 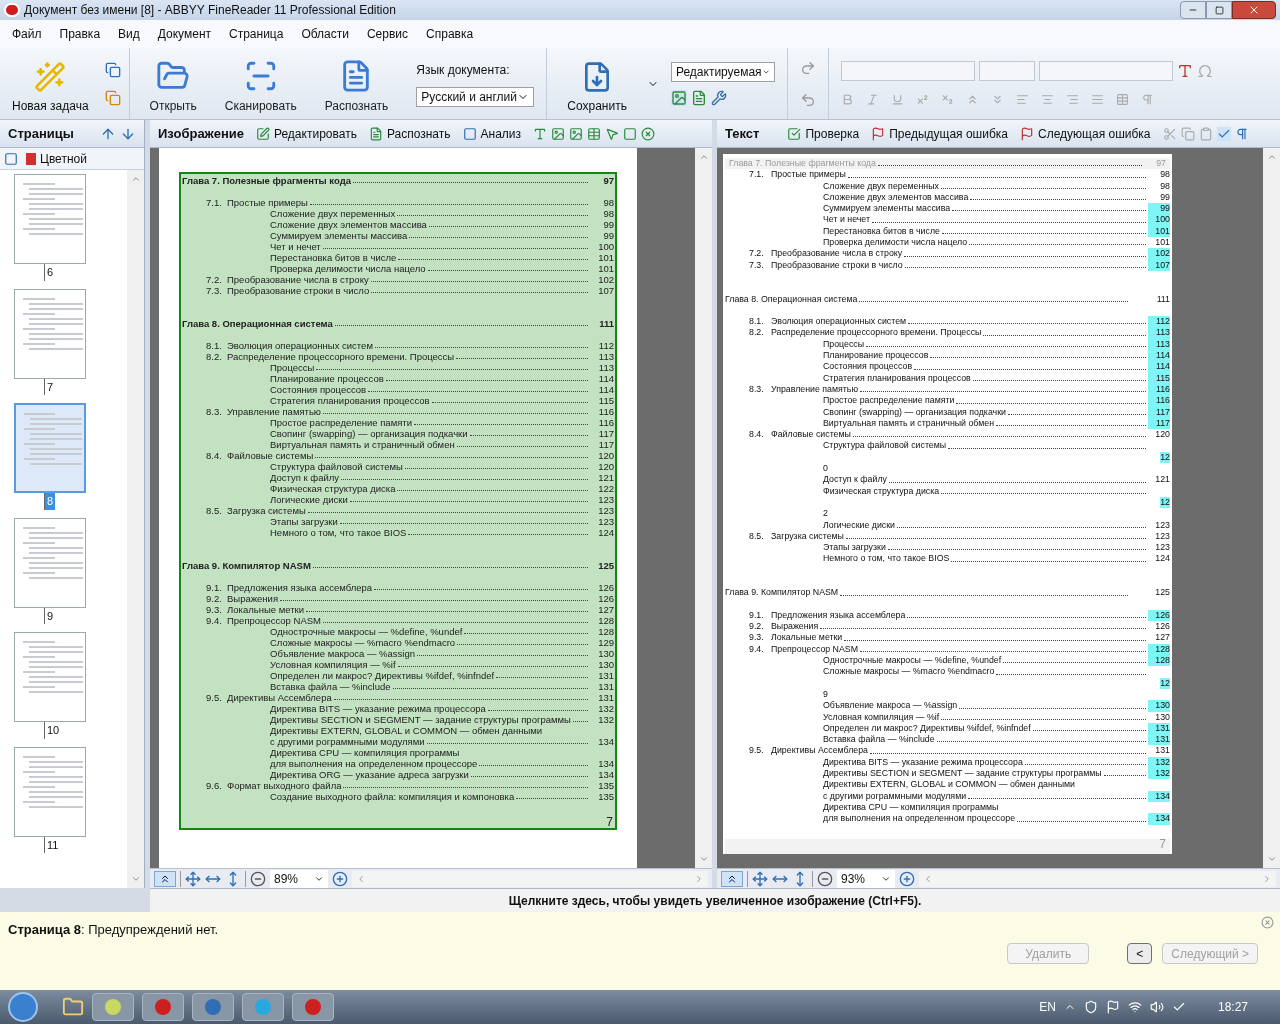 What do you see at coordinates (872, 99) in the screenshot?
I see `italic-icon` at bounding box center [872, 99].